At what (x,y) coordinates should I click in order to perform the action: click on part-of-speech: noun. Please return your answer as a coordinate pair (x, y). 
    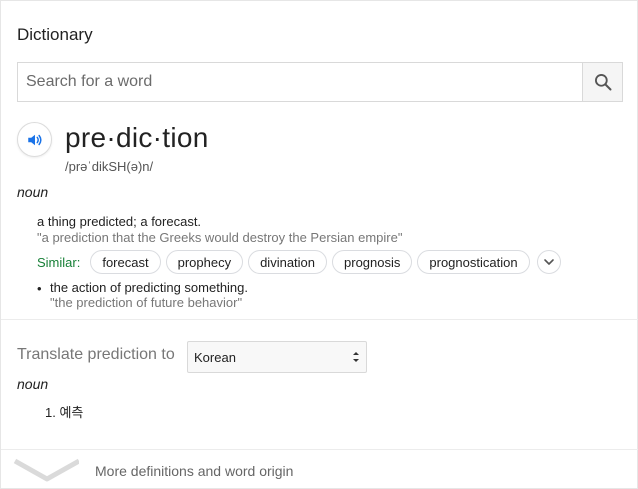
    Looking at the image, I should click on (33, 192).